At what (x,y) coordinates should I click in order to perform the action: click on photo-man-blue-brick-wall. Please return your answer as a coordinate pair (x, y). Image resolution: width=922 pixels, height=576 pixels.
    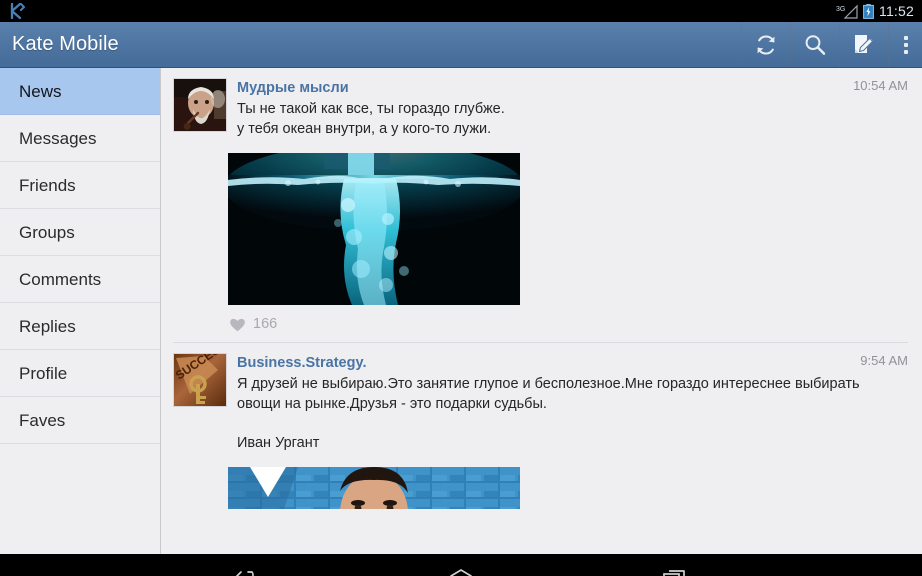
    Looking at the image, I should click on (374, 488).